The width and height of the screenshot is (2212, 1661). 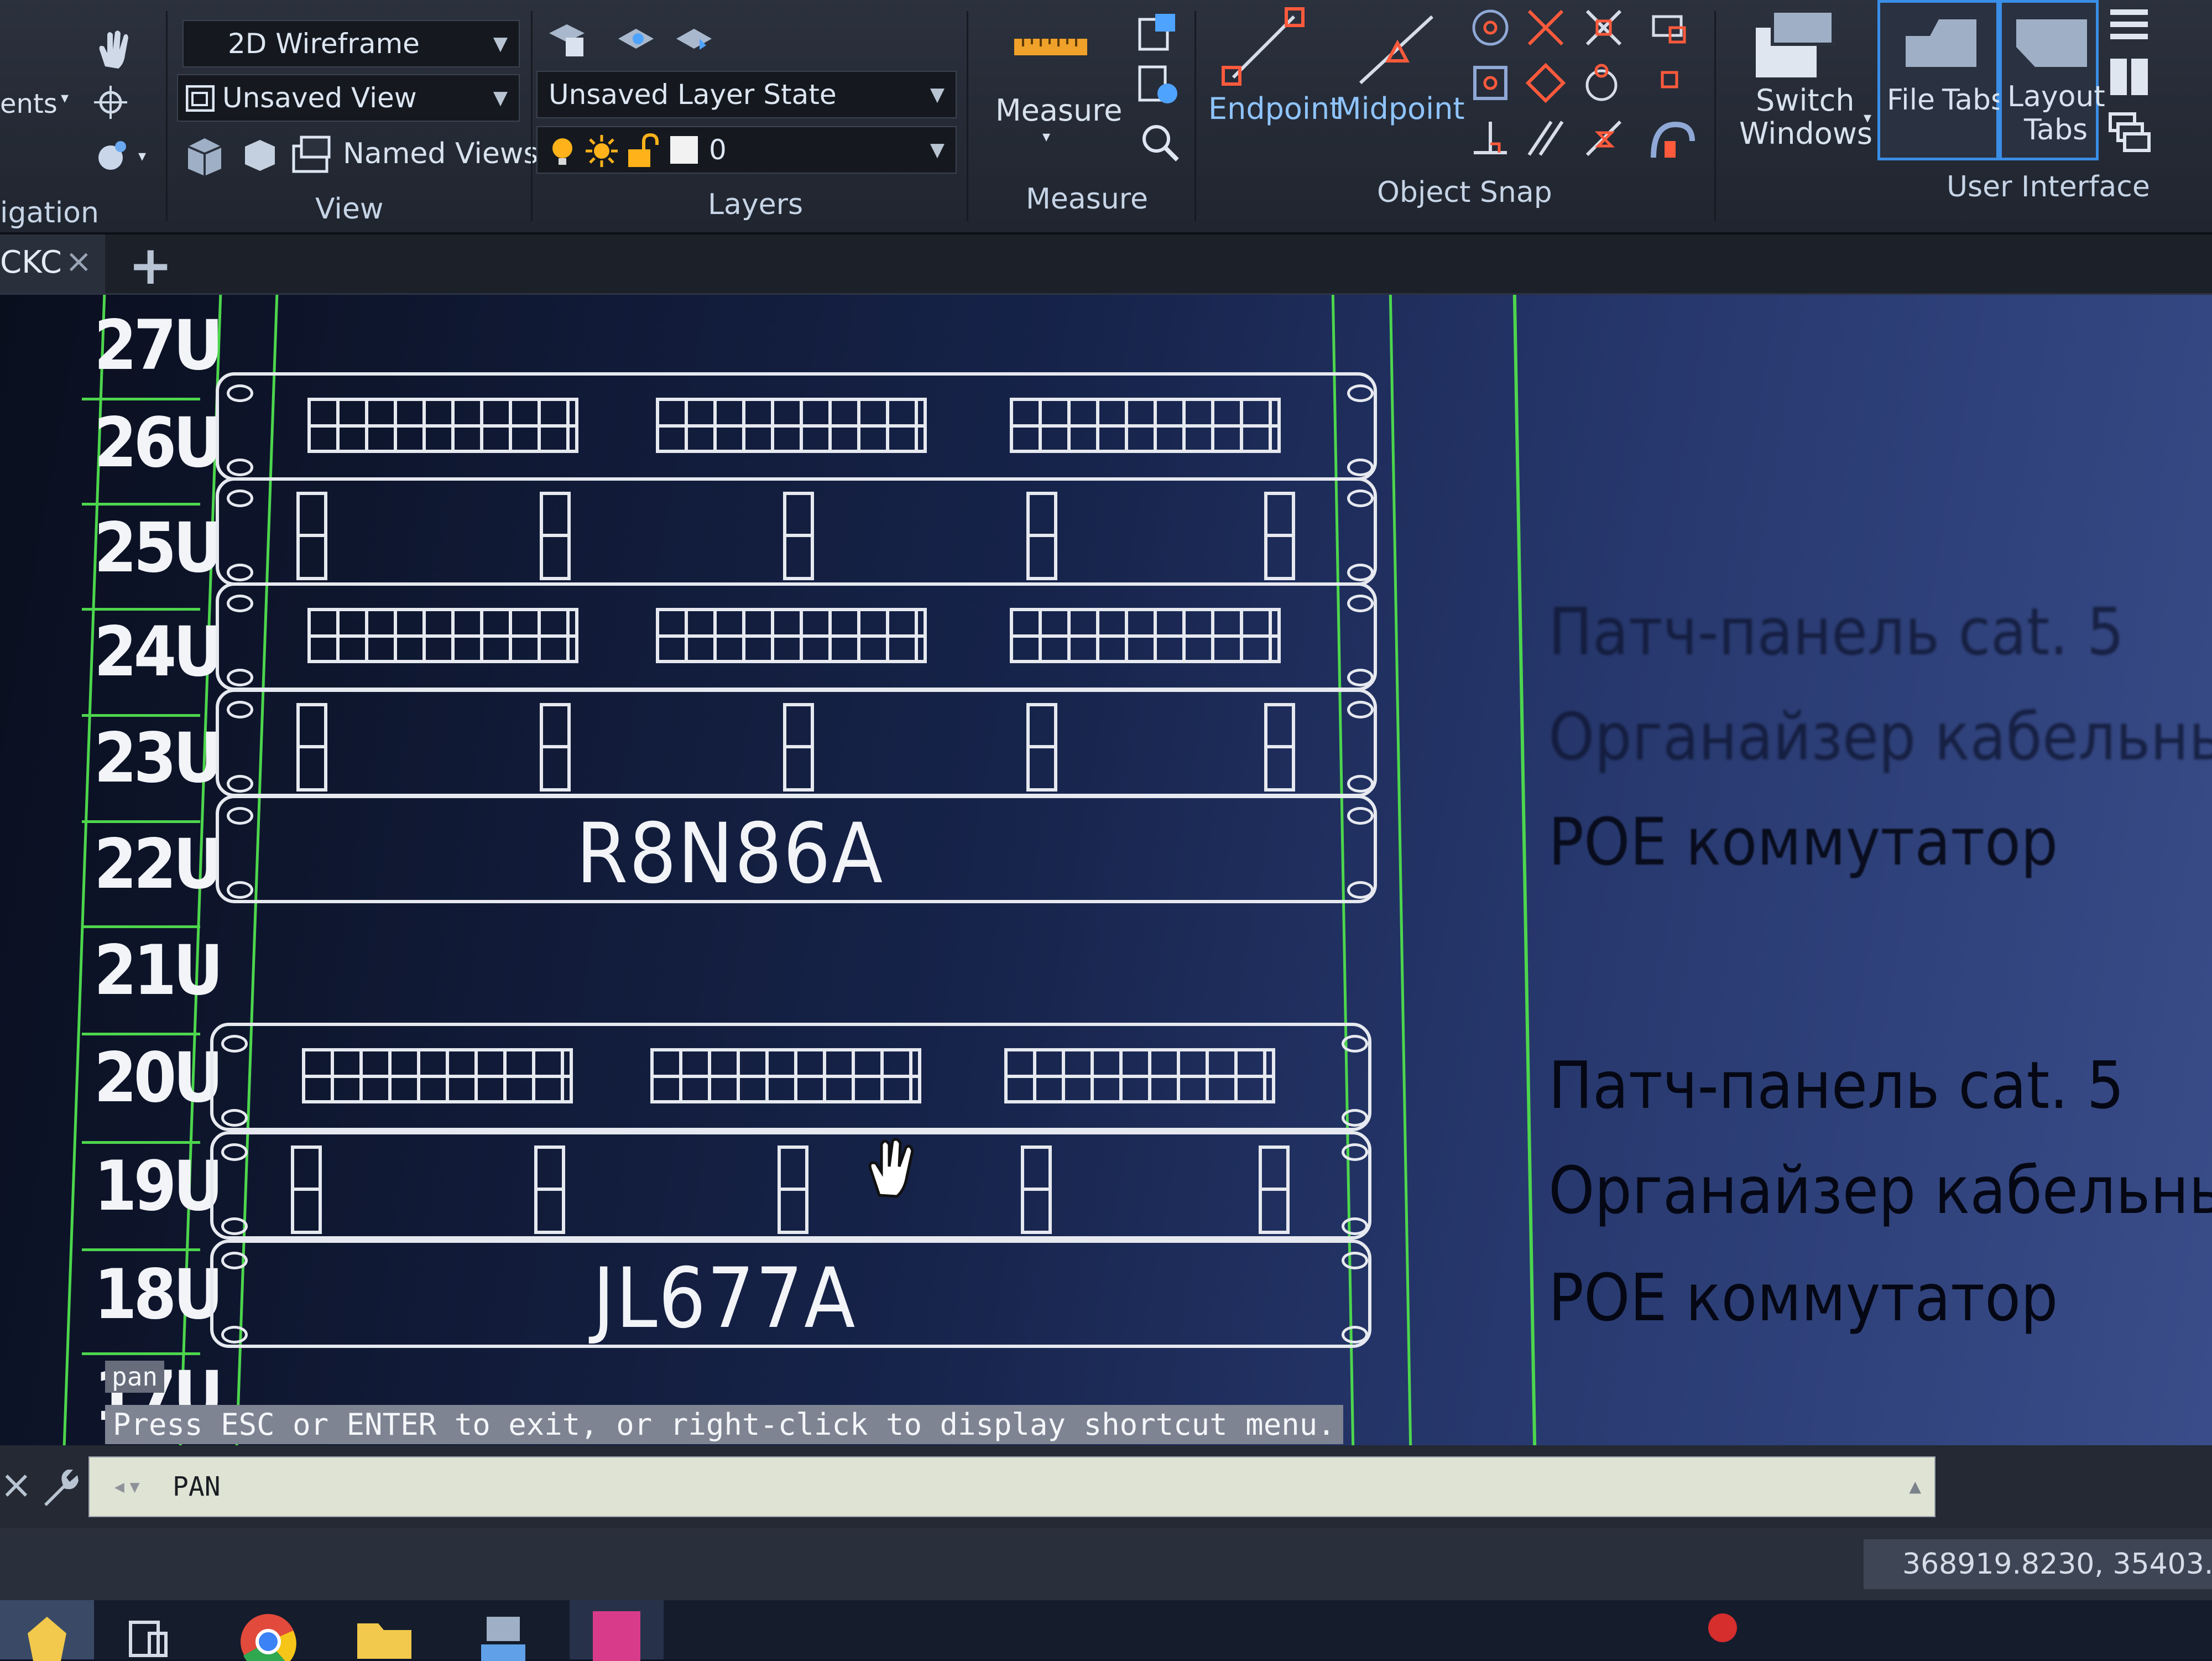 I want to click on wrench-icon, so click(x=61, y=1487).